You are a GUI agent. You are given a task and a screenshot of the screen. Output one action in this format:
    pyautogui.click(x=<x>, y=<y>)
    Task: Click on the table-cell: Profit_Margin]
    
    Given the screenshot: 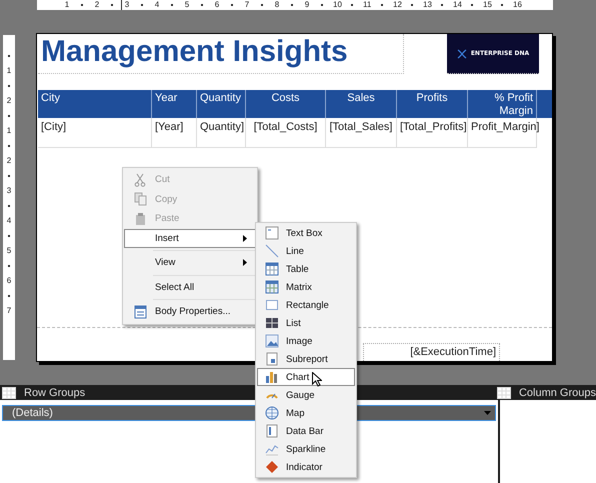 What is the action you would take?
    pyautogui.click(x=502, y=133)
    